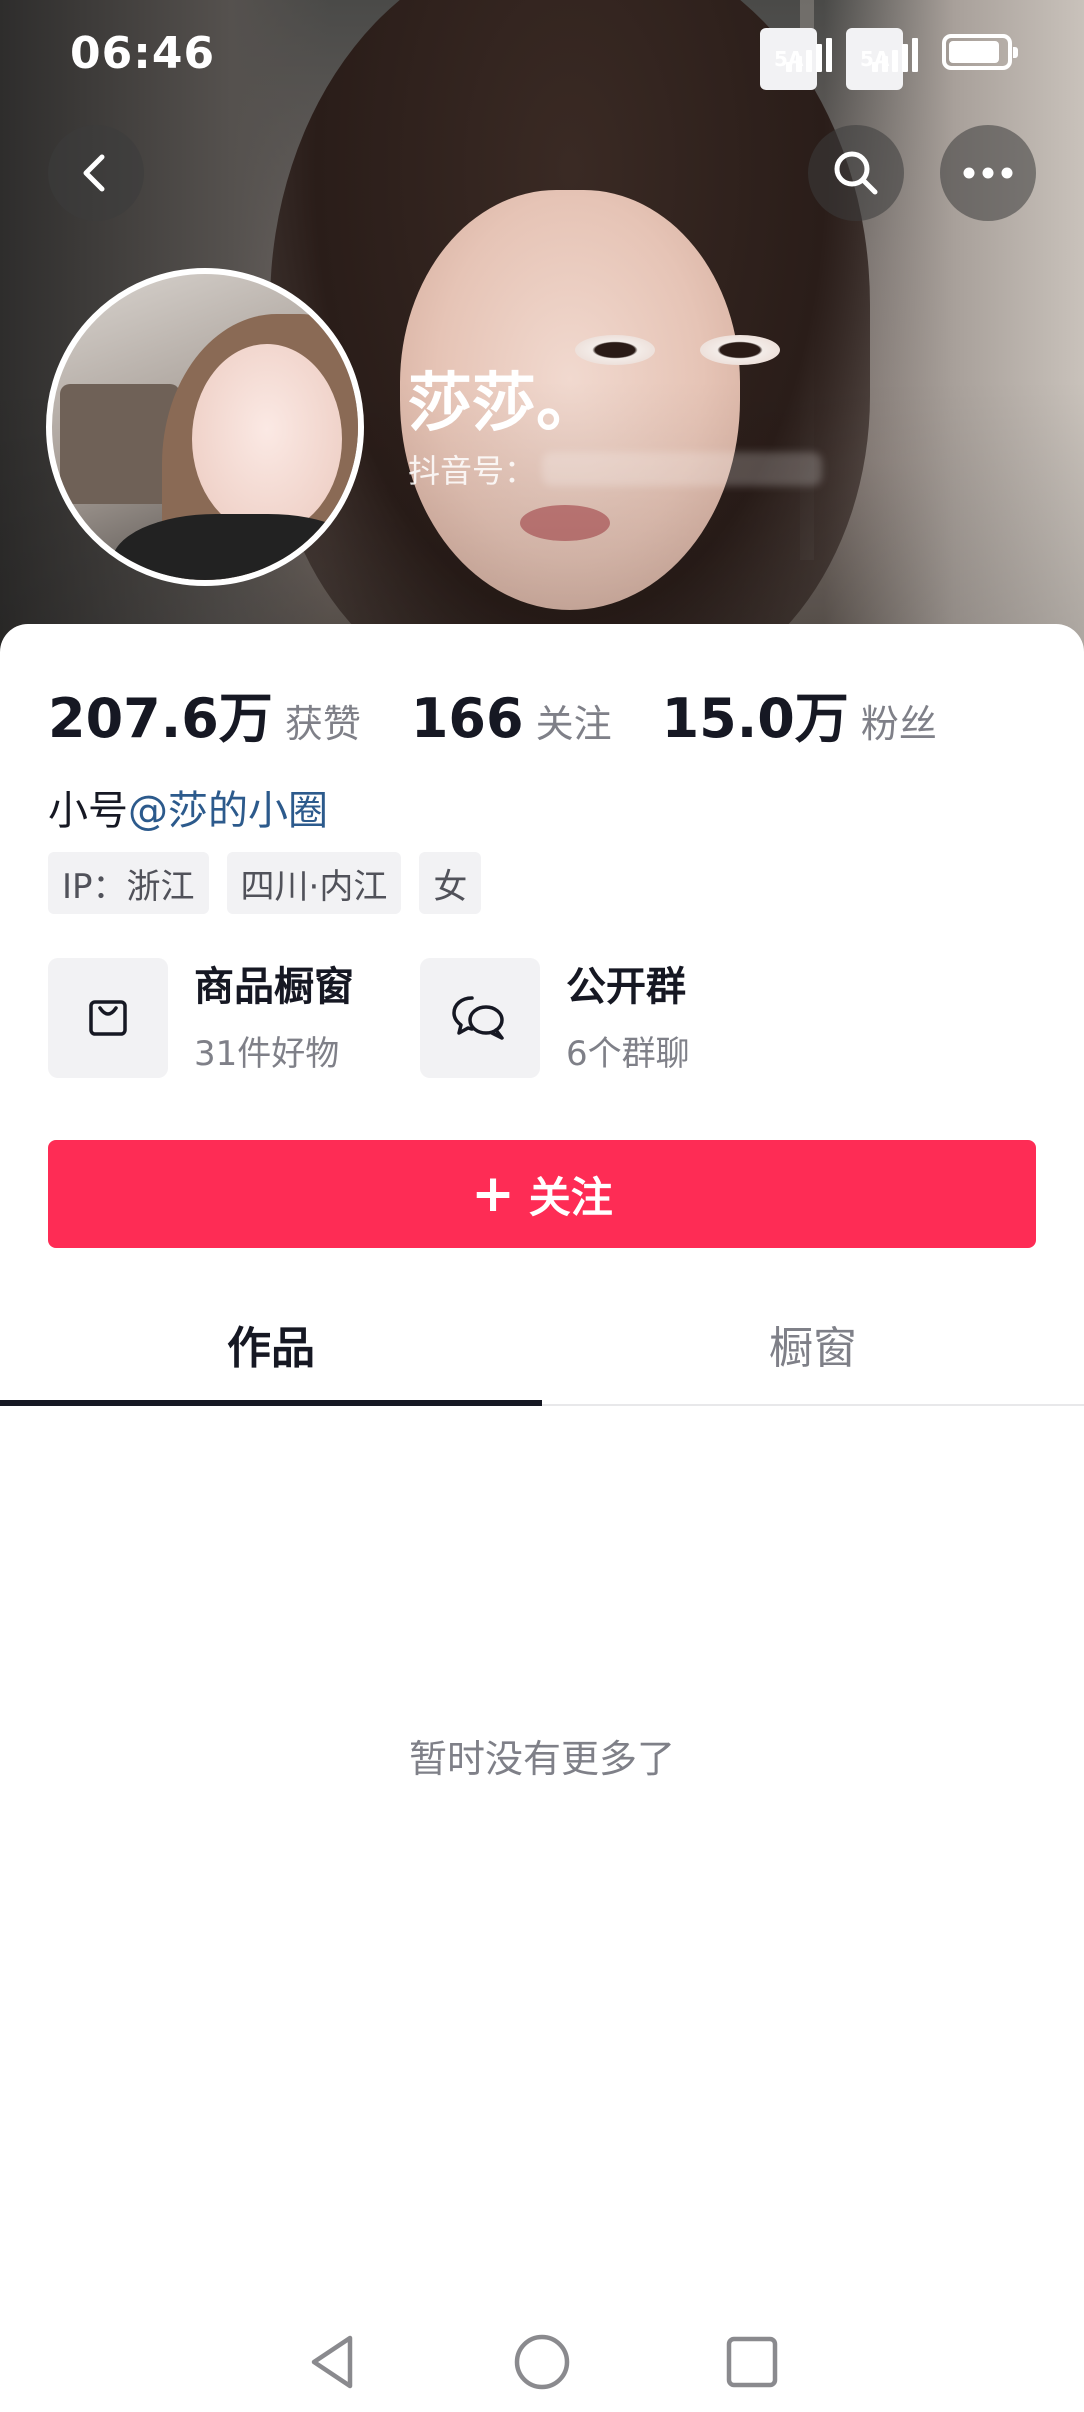  Describe the element at coordinates (682, 469) in the screenshot. I see `douyin-id-value-blurred` at that location.